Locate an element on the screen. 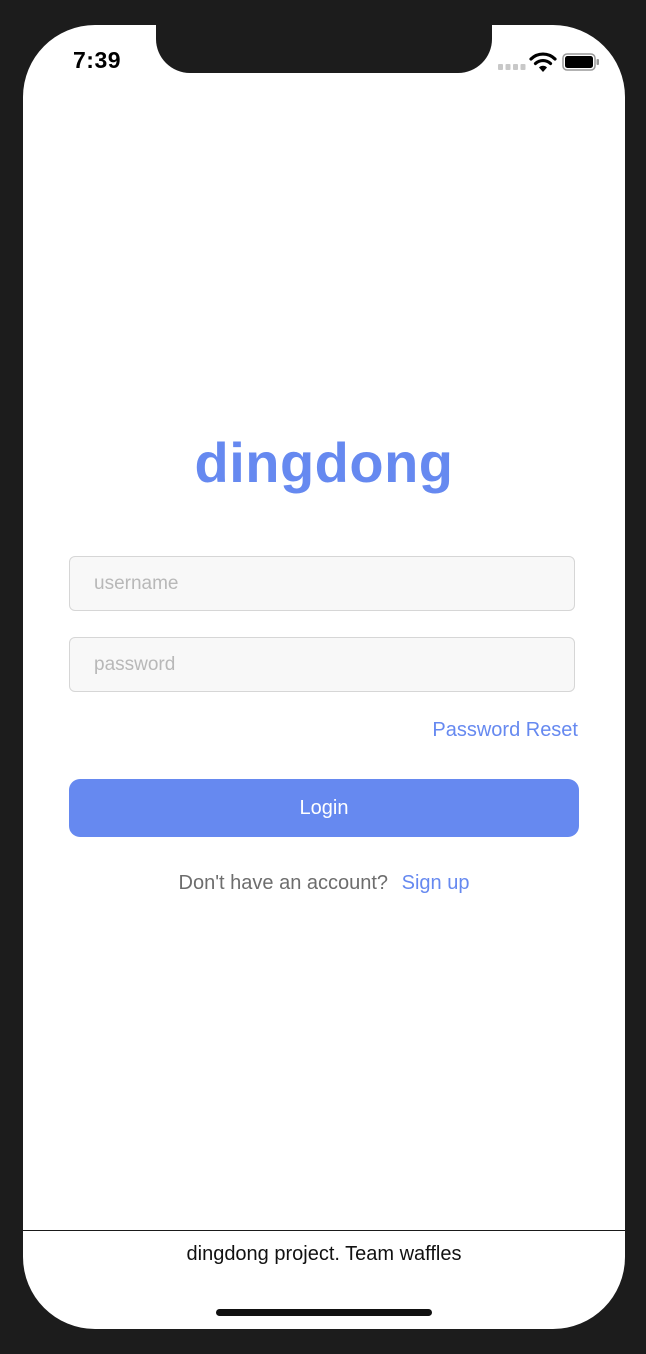  username-input is located at coordinates (322, 583).